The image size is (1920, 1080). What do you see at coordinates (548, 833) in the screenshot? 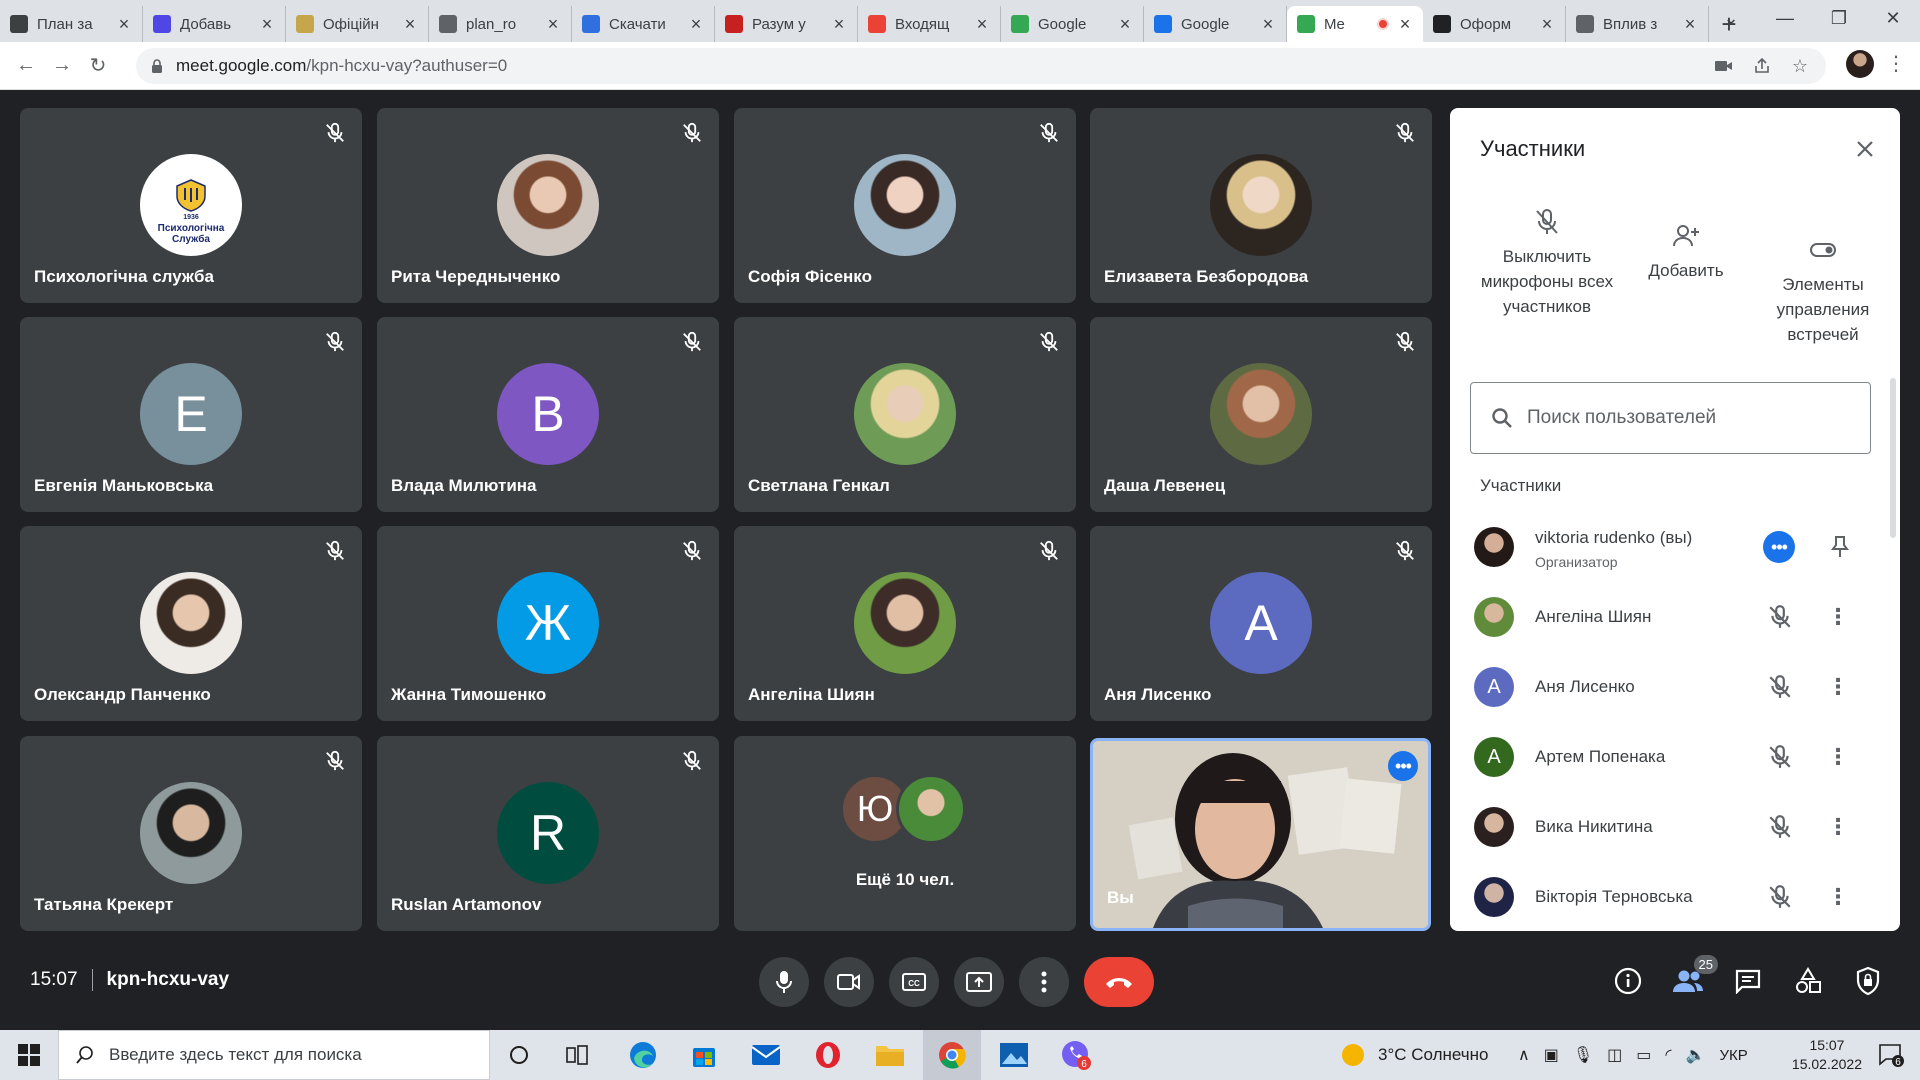
I see `participant-tile: R Ruslan Artamonov` at bounding box center [548, 833].